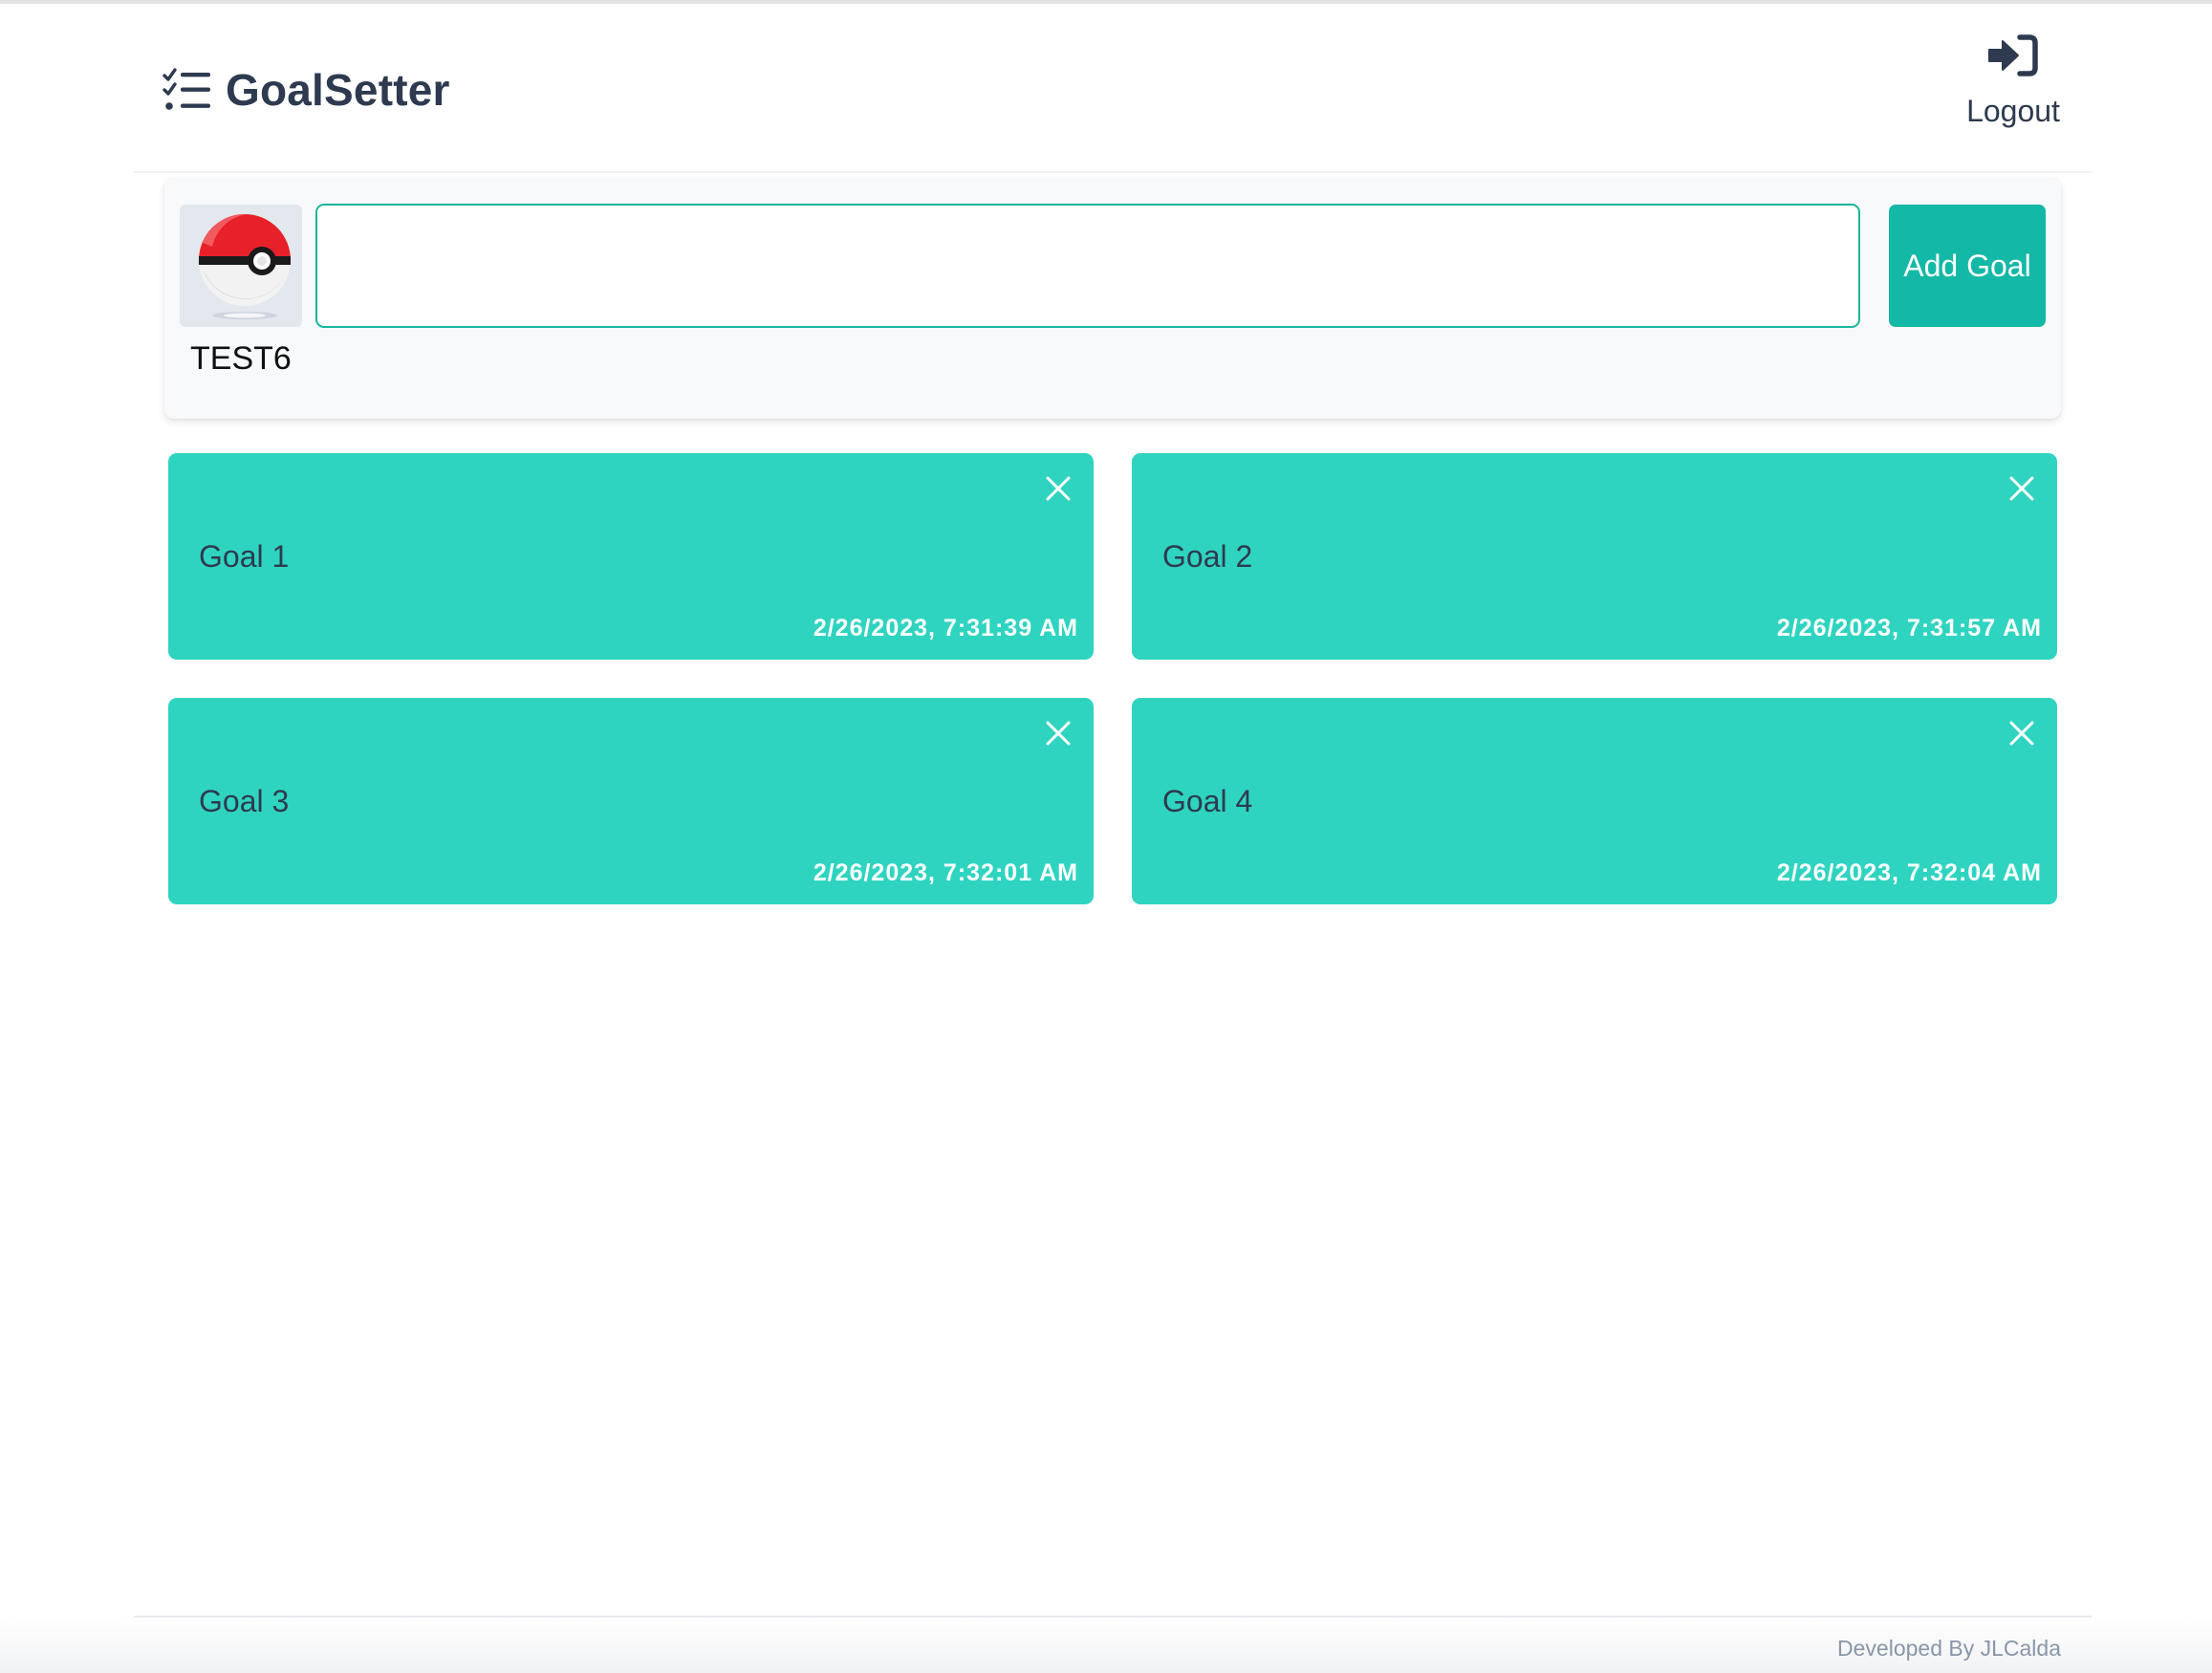 This screenshot has height=1673, width=2212. What do you see at coordinates (188, 90) in the screenshot?
I see `checklist-icon` at bounding box center [188, 90].